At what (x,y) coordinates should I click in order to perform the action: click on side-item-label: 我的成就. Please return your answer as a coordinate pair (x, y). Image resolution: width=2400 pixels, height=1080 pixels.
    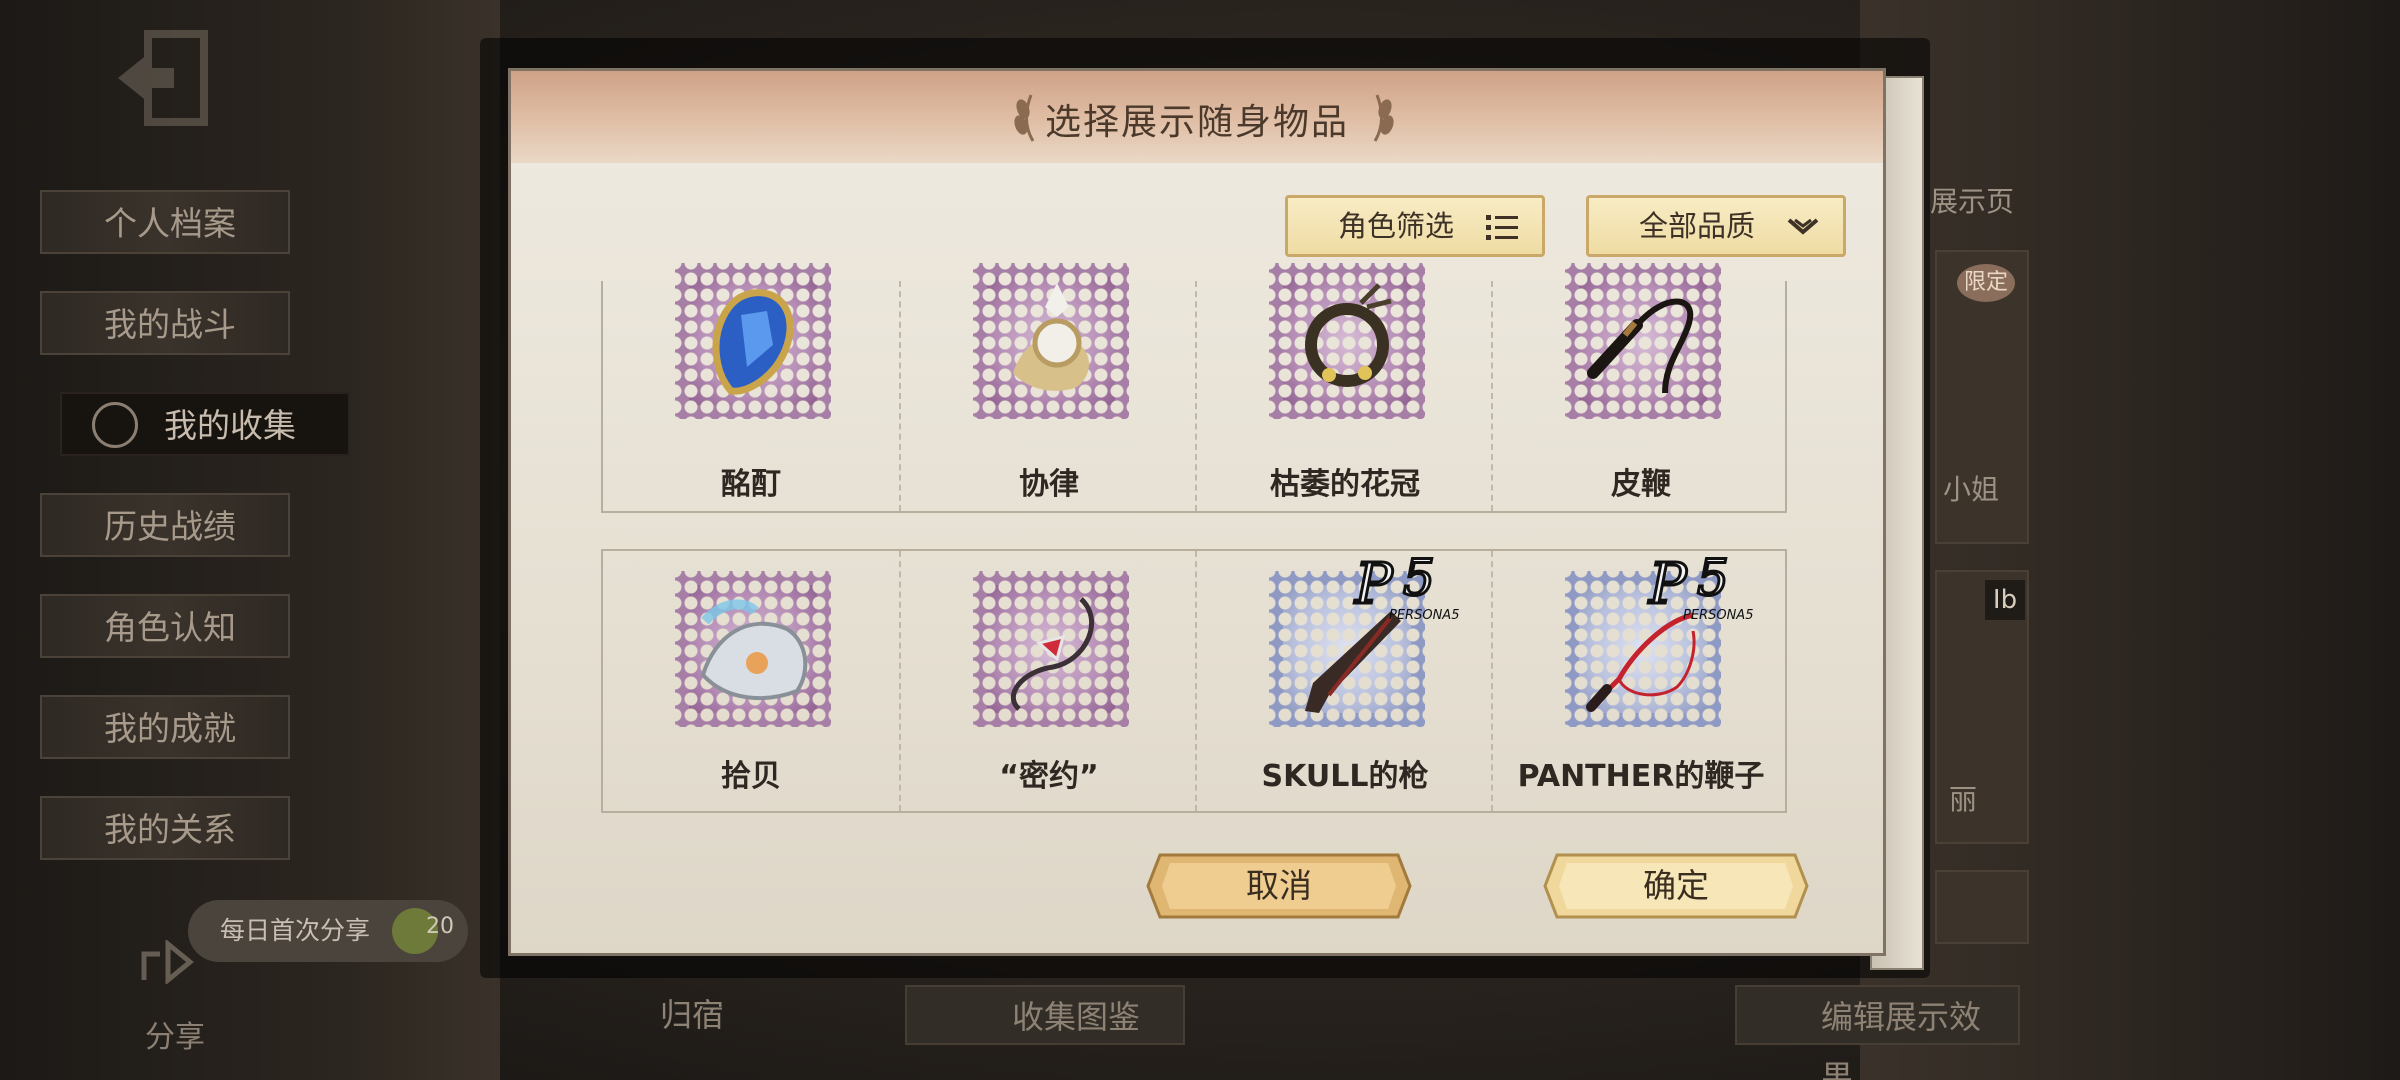
    Looking at the image, I should click on (170, 728).